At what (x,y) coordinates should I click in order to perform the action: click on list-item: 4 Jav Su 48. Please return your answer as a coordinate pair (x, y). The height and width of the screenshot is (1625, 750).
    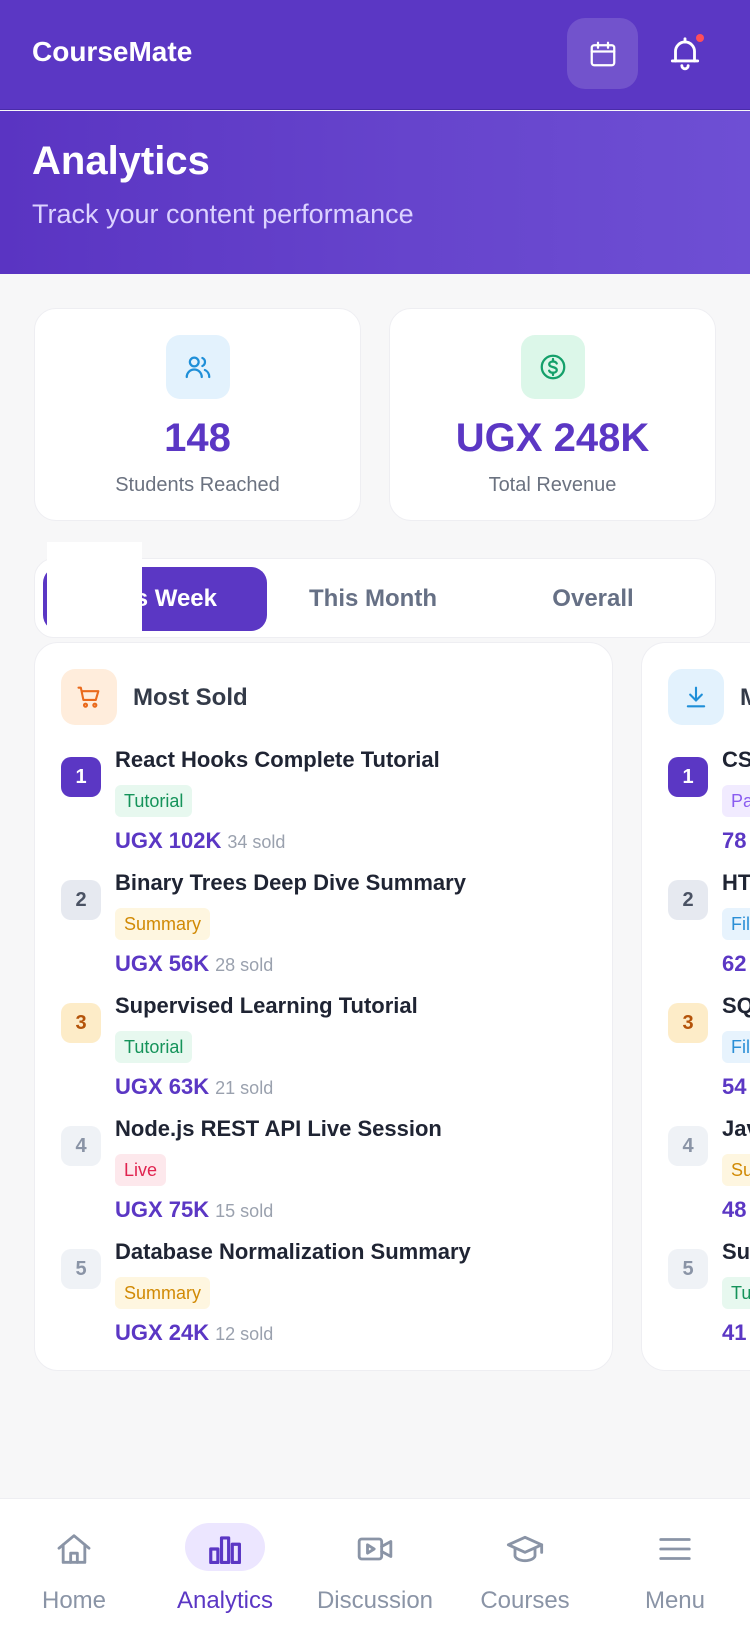
    Looking at the image, I should click on (696, 1177).